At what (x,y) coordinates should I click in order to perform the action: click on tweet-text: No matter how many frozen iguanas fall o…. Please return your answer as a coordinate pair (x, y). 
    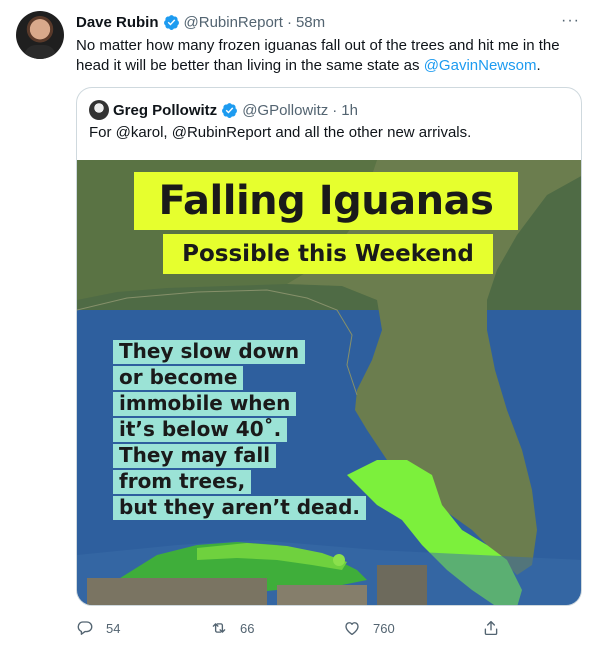
    Looking at the image, I should click on (328, 56).